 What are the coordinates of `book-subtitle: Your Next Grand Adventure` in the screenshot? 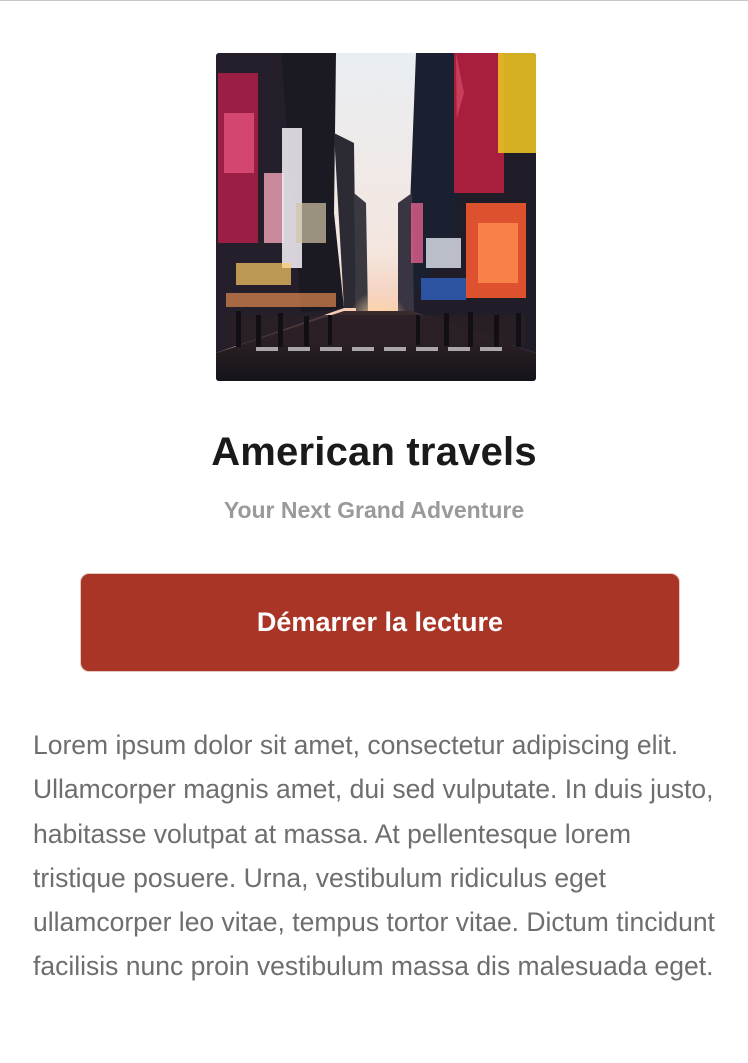 It's located at (374, 510).